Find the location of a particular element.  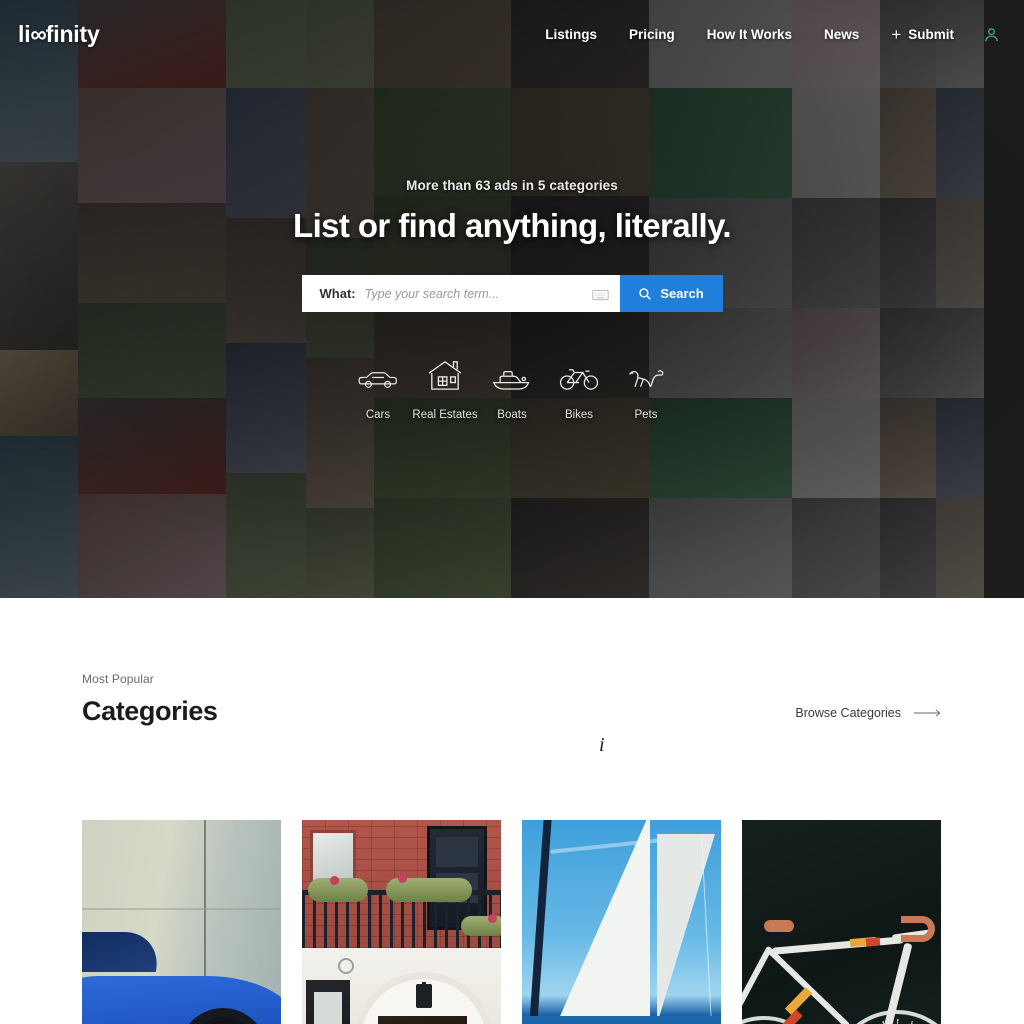

real-estates-card is located at coordinates (401, 922).